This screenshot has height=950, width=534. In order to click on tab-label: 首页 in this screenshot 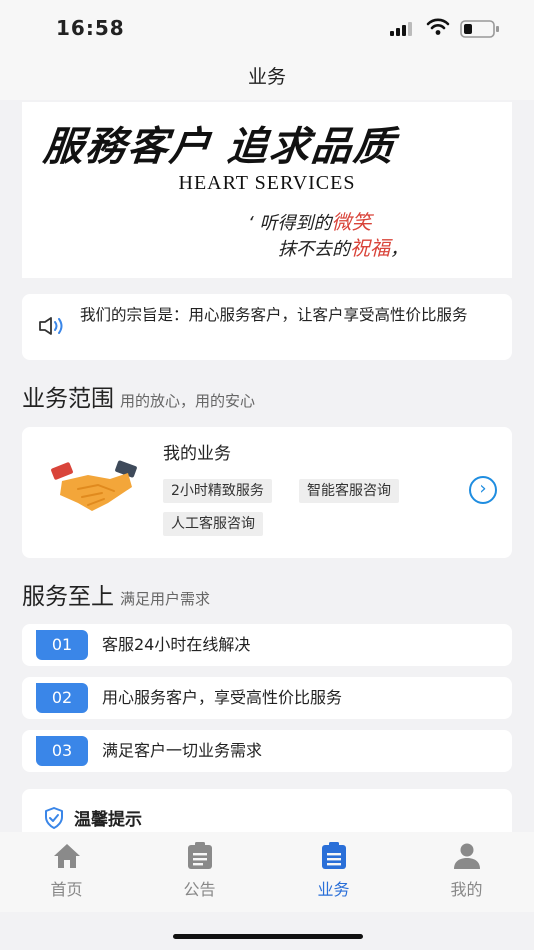, I will do `click(66, 889)`.